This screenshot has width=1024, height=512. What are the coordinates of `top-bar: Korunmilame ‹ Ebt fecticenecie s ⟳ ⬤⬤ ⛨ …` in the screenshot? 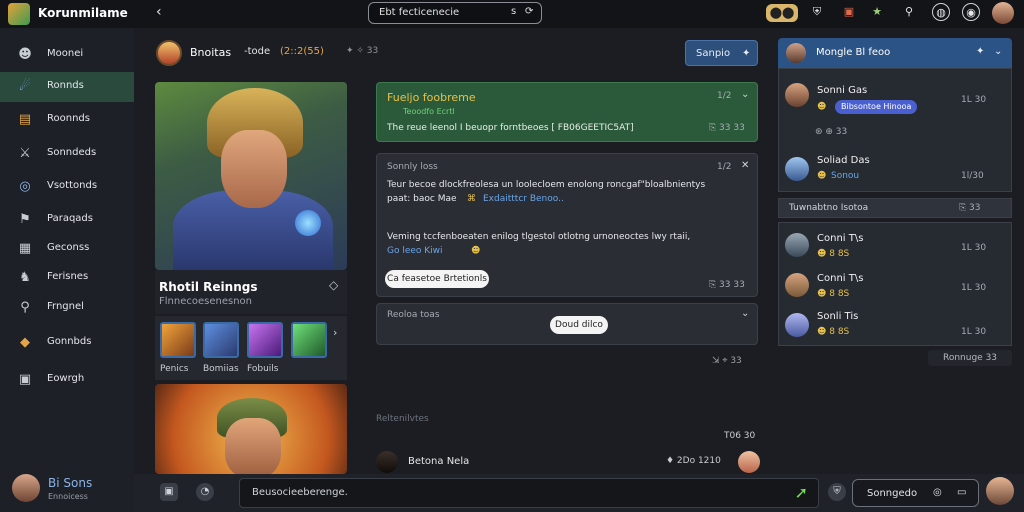 It's located at (512, 14).